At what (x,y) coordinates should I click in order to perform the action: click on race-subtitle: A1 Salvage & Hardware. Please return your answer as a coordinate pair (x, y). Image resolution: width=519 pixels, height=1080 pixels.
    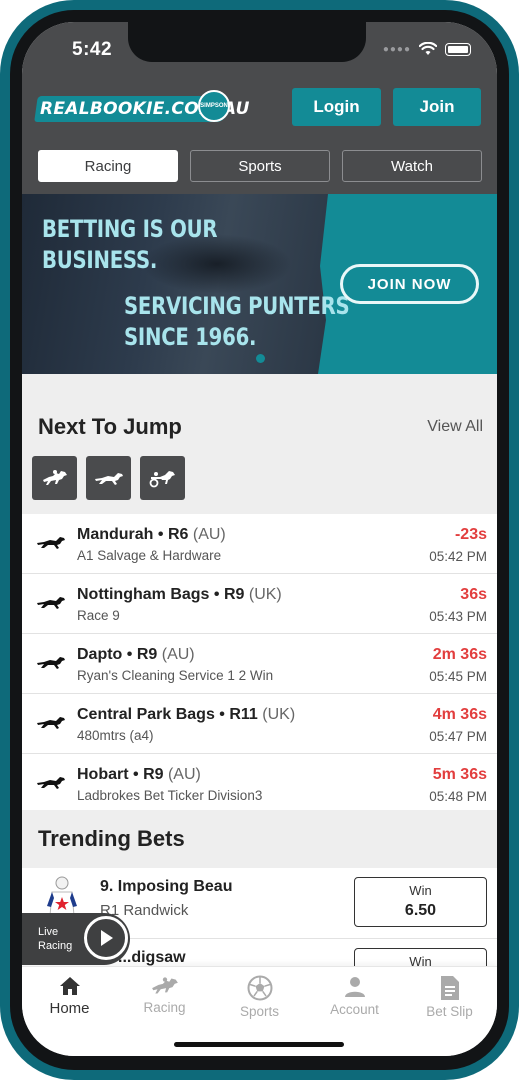
    Looking at the image, I should click on (149, 555).